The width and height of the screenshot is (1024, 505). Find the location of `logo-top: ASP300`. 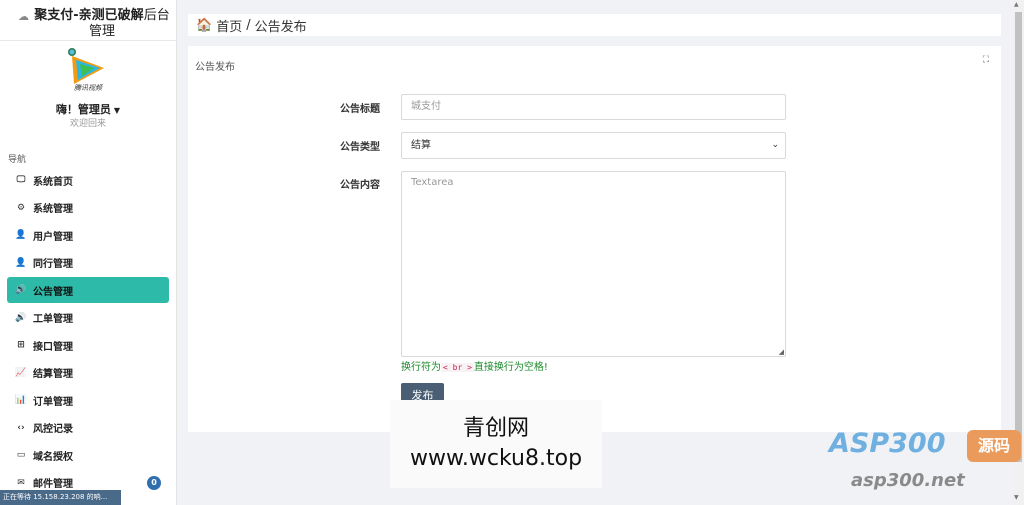

logo-top: ASP300 is located at coordinates (887, 443).